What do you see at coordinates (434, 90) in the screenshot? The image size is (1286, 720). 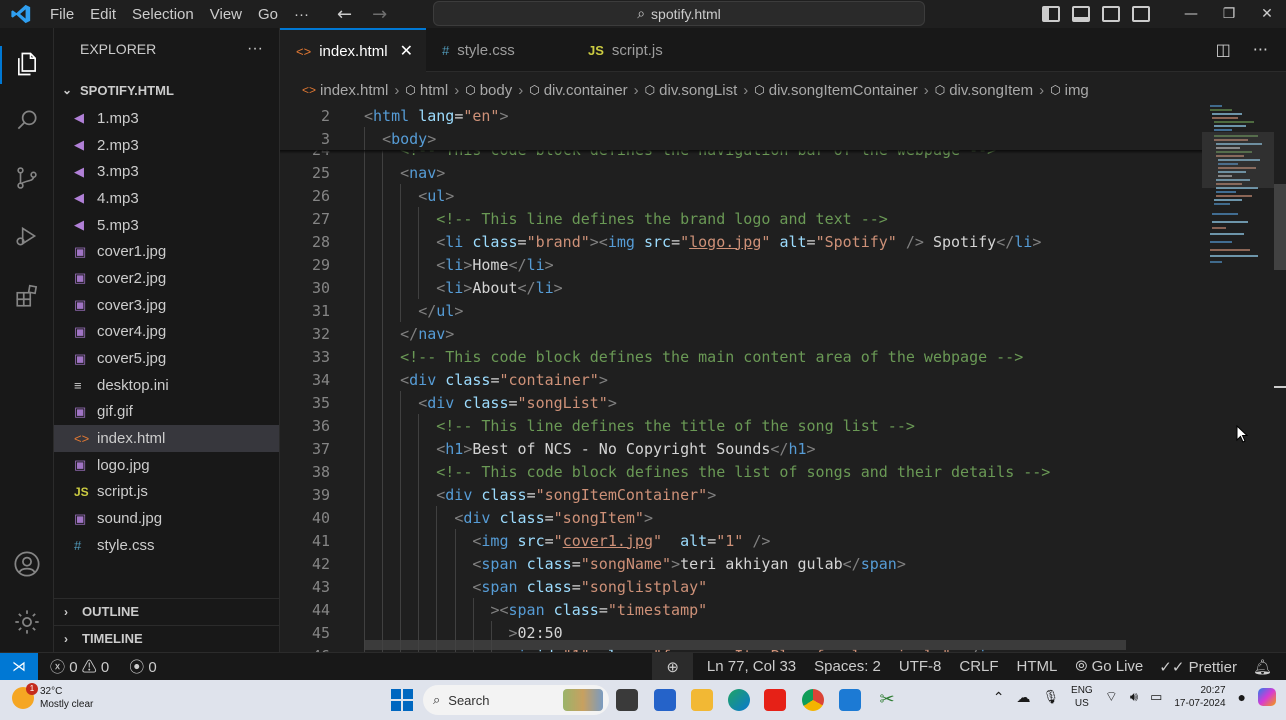 I see `breadcrumb-item: html` at bounding box center [434, 90].